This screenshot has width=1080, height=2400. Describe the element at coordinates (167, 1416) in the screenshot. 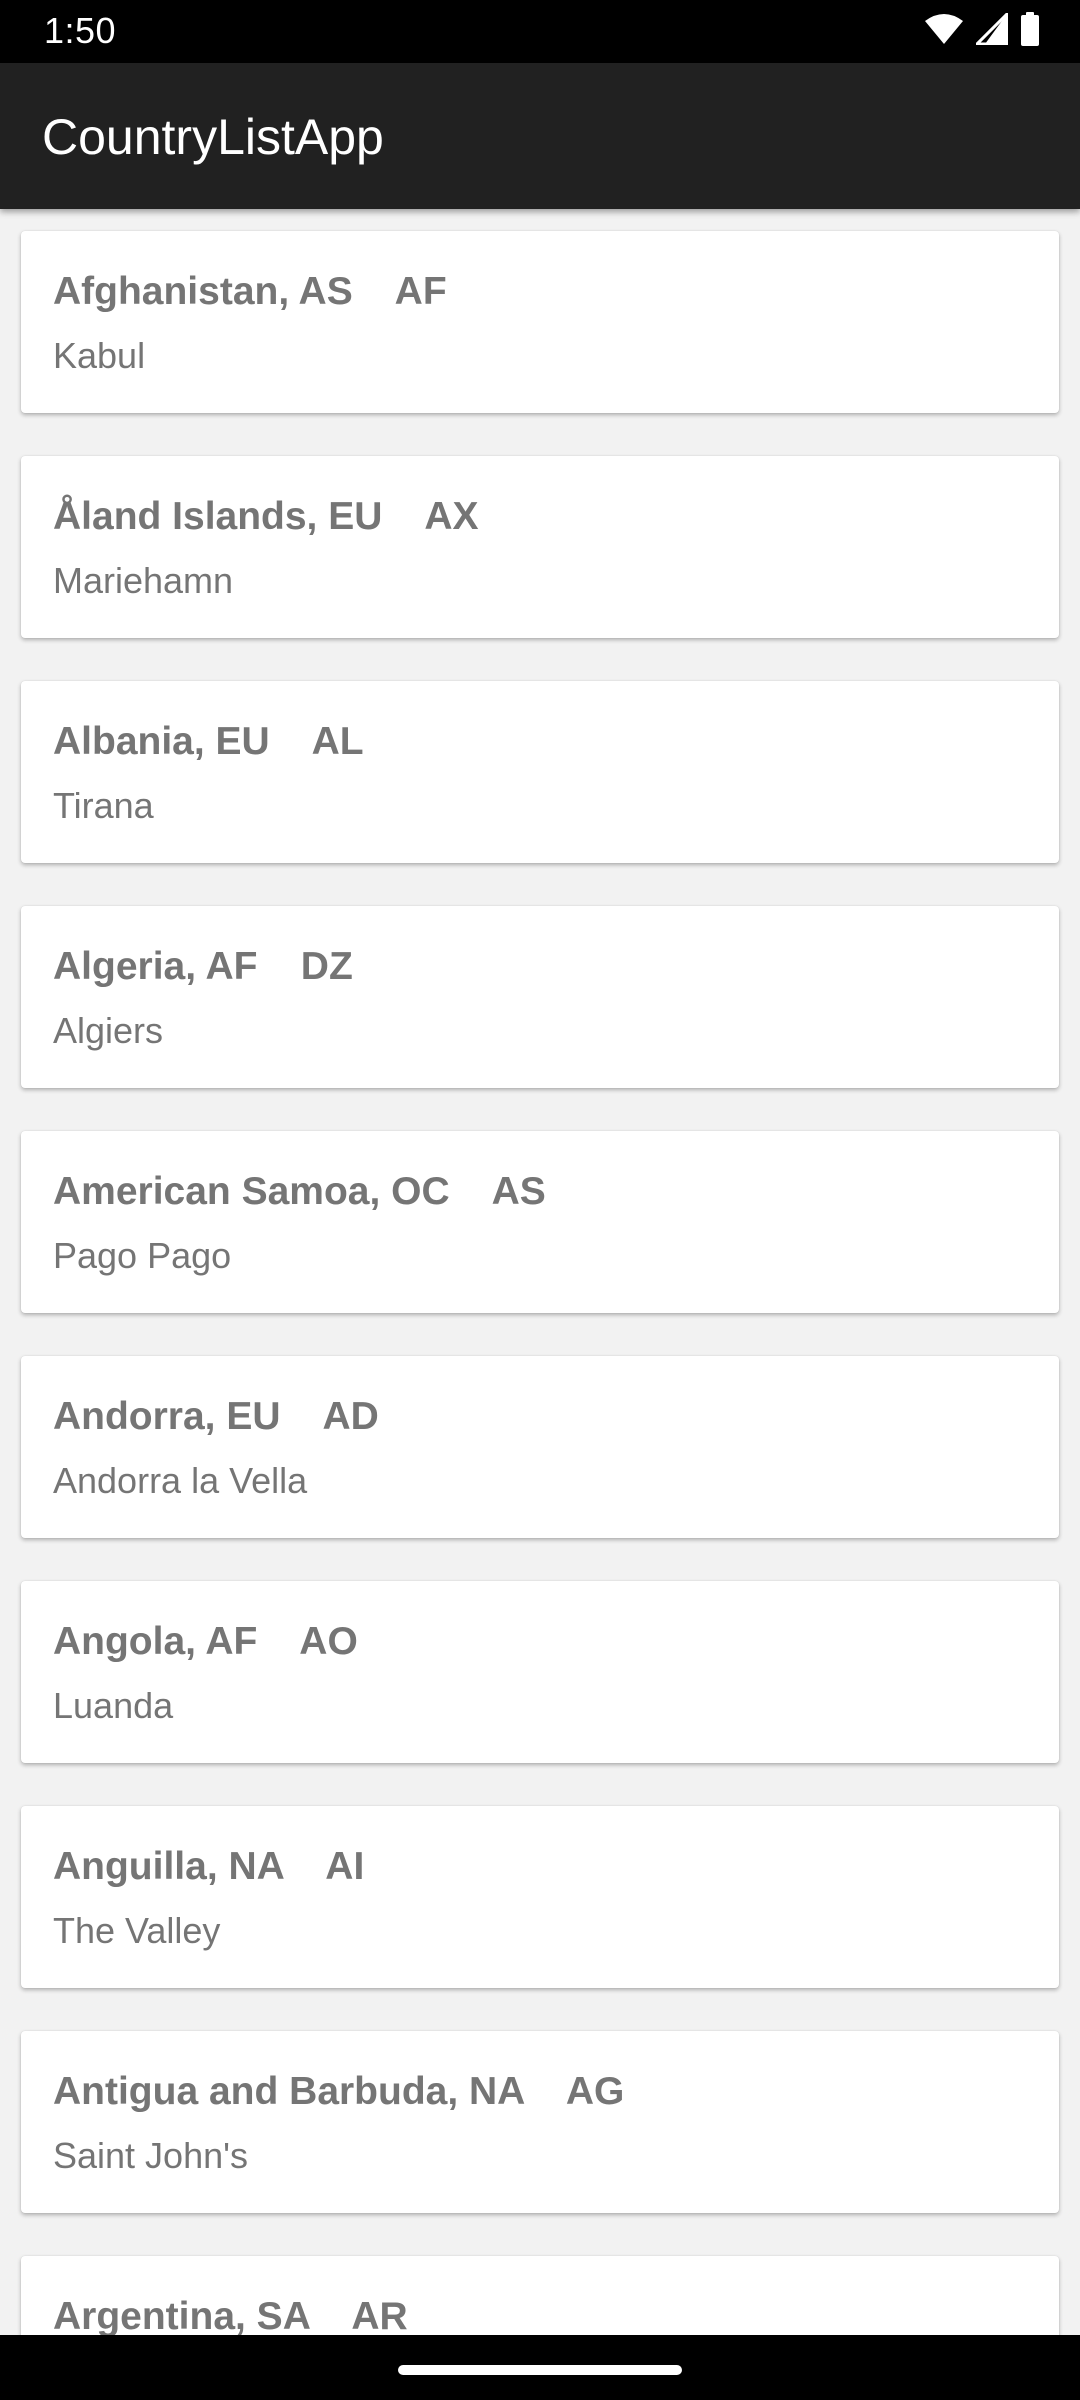

I see `country-name-region: Andorra, EU` at that location.